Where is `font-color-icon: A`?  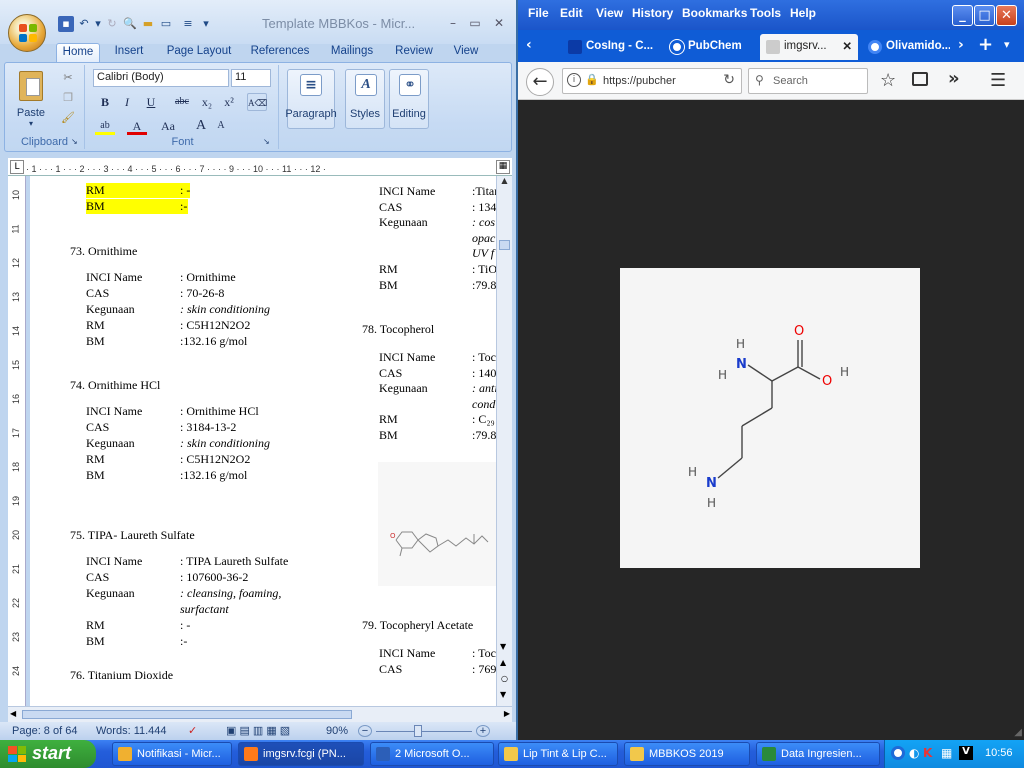
font-color-icon: A is located at coordinates (137, 126).